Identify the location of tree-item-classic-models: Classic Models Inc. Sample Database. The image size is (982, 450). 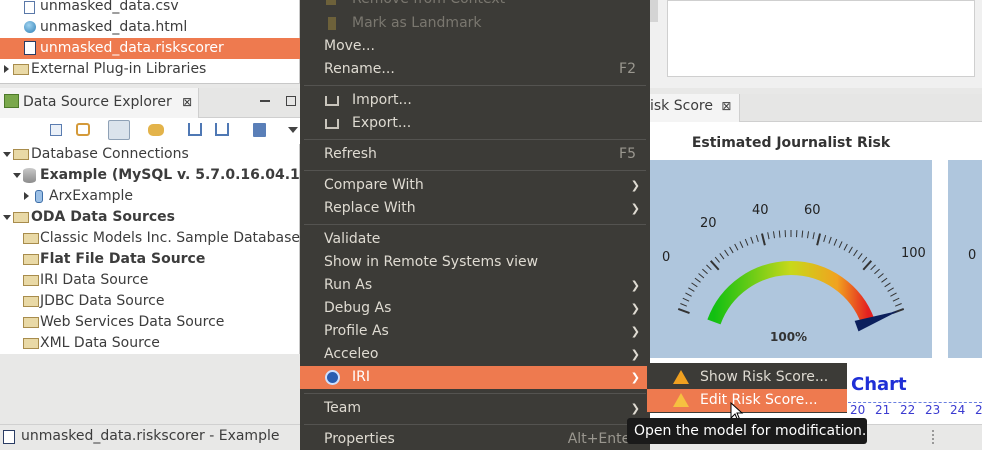
(150, 238).